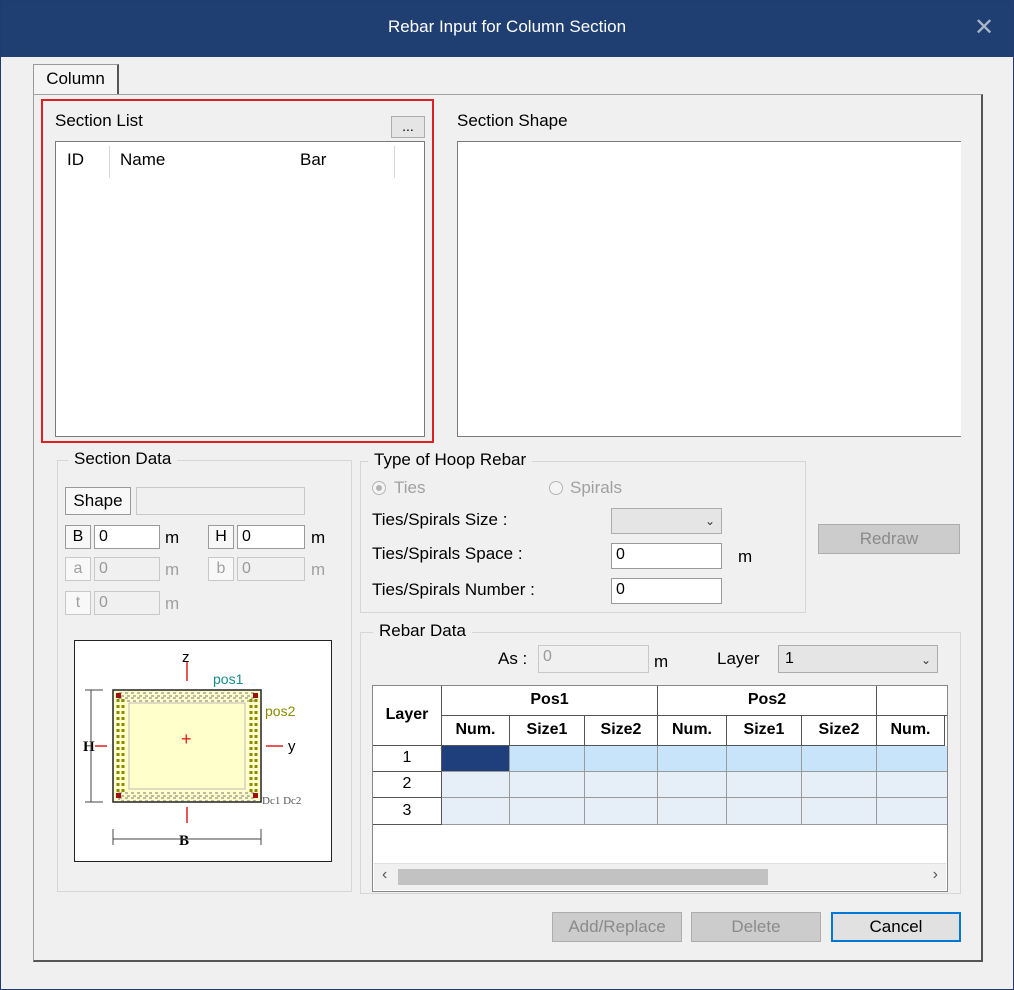  Describe the element at coordinates (172, 603) in the screenshot. I see `t-unit: m` at that location.